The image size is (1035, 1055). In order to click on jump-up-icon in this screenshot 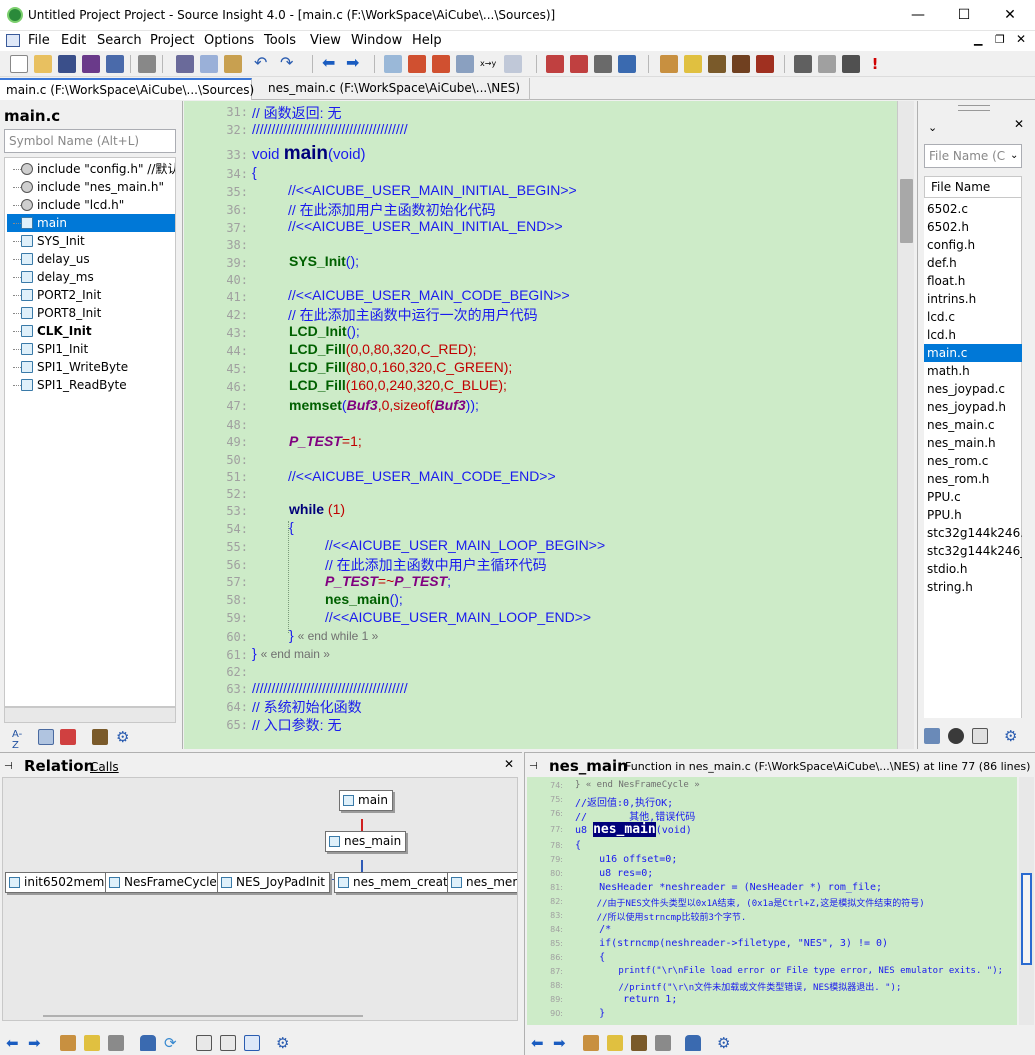, I will do `click(417, 64)`.